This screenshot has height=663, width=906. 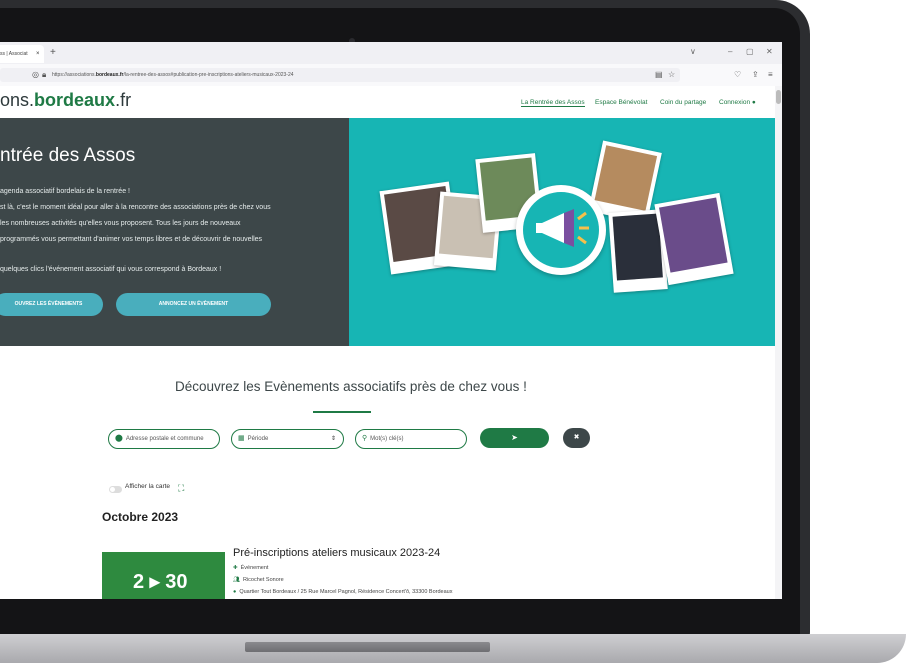 I want to click on period-select: ▦ Période ⇕, so click(x=287, y=439).